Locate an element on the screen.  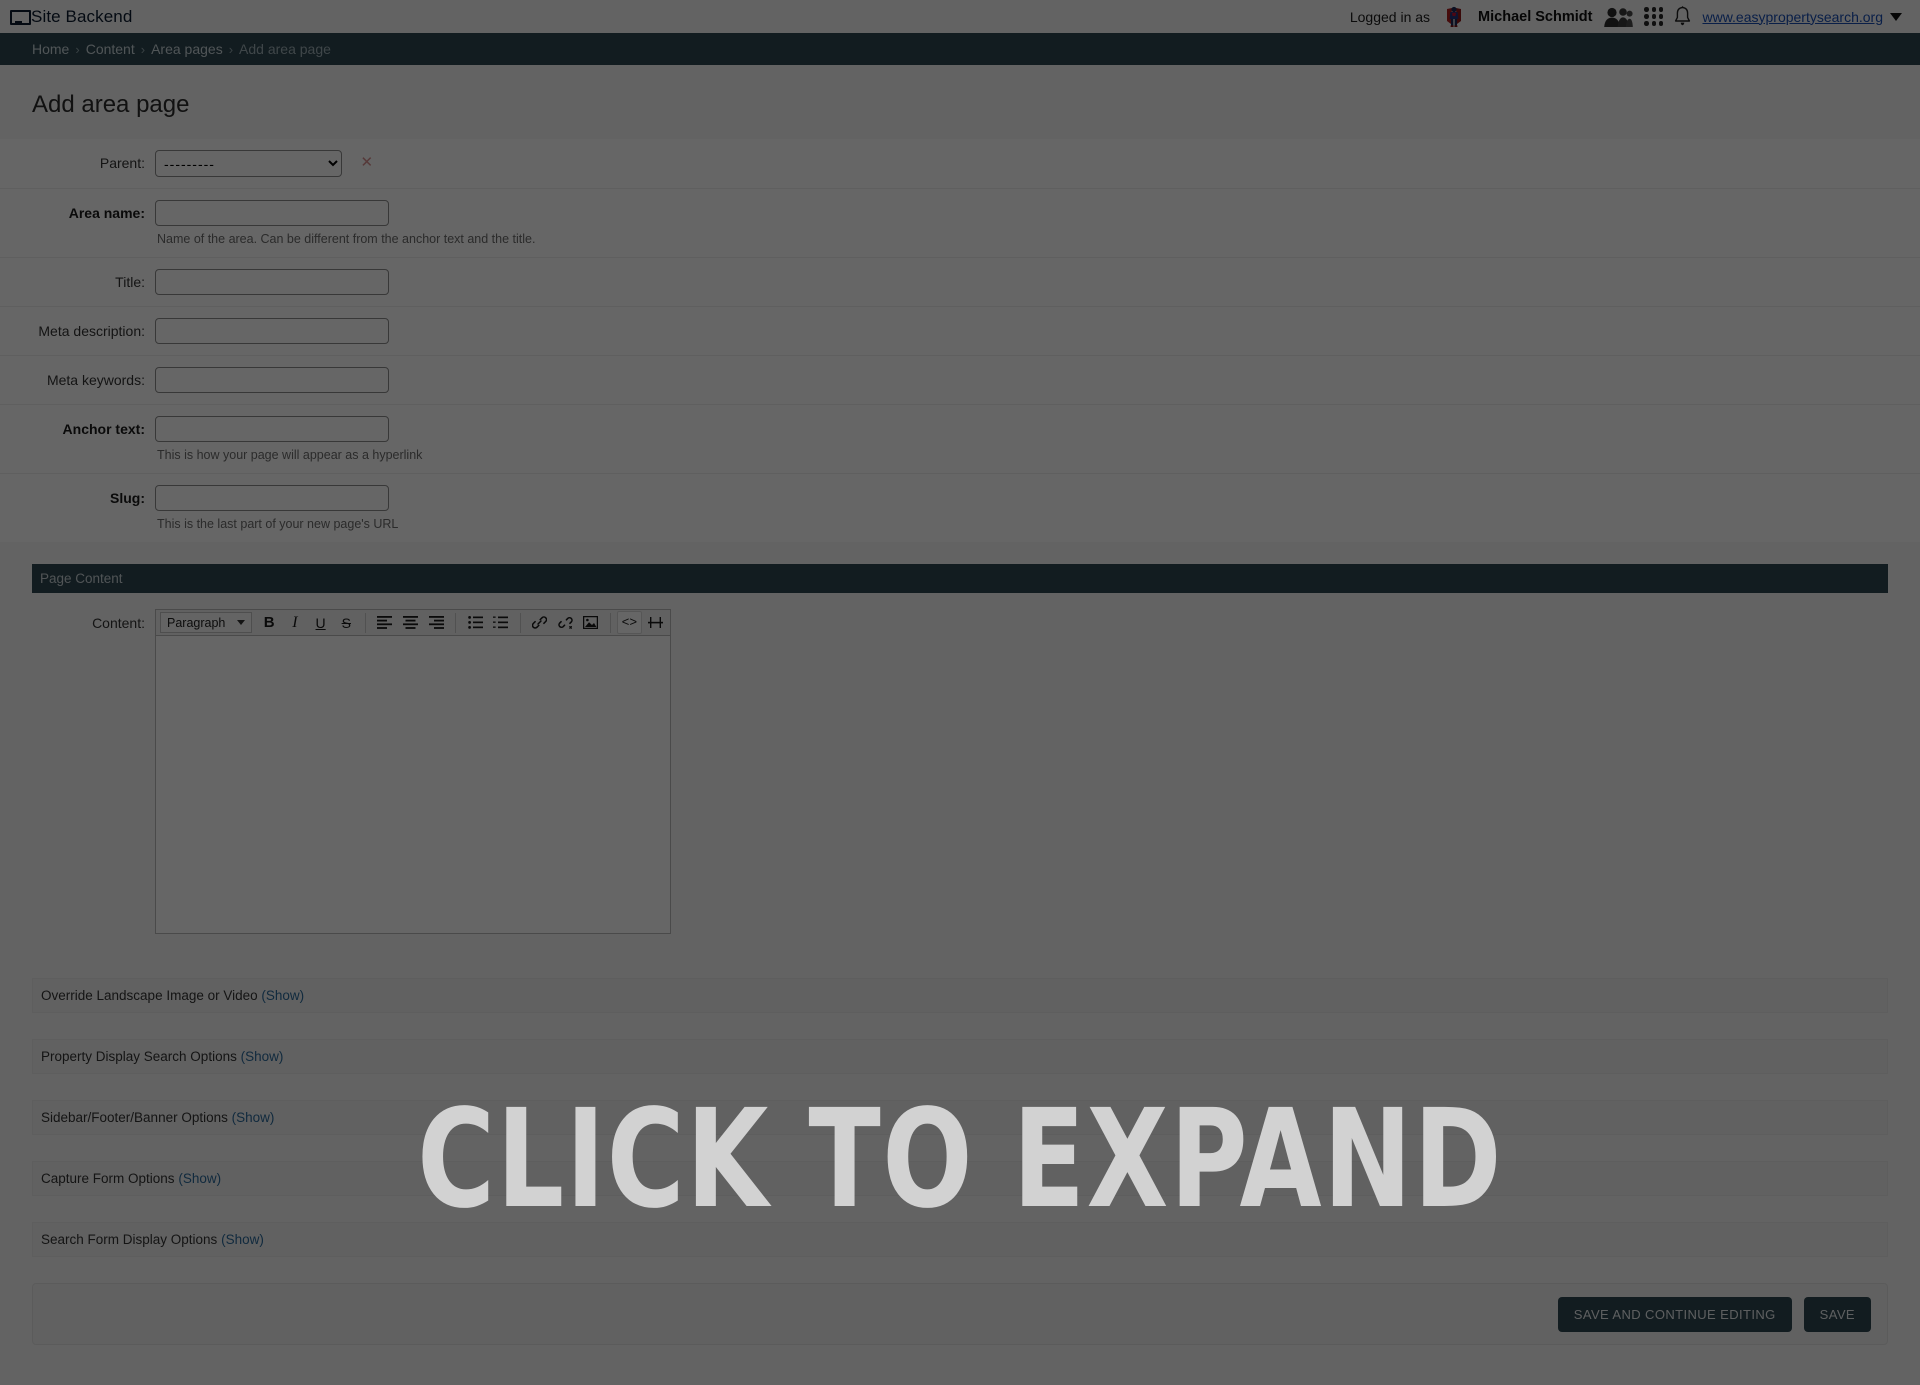
form-submit-row: SAVE AND CONTINUE EDITING SAVE is located at coordinates (960, 1314).